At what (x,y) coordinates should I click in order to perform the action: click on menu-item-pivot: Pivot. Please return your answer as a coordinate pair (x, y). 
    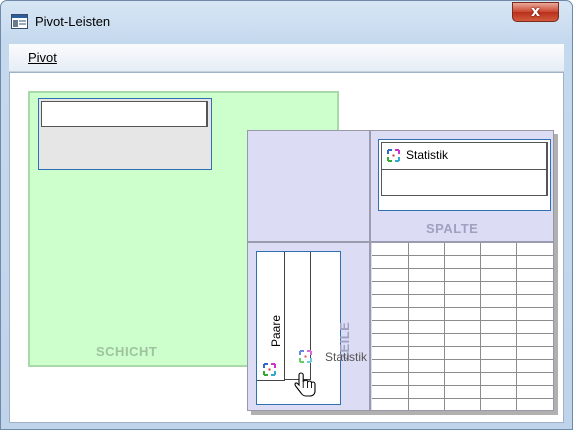
    Looking at the image, I should click on (42, 57).